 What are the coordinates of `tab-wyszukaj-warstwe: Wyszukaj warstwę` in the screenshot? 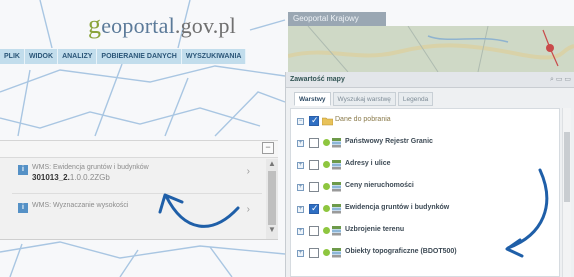 It's located at (364, 99).